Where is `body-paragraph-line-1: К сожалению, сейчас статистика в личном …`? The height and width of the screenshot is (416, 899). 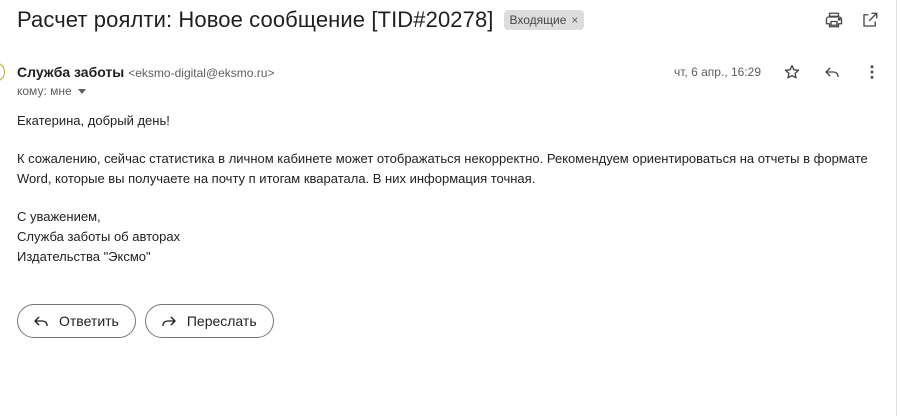
body-paragraph-line-1: К сожалению, сейчас статистика в личном … is located at coordinates (442, 158).